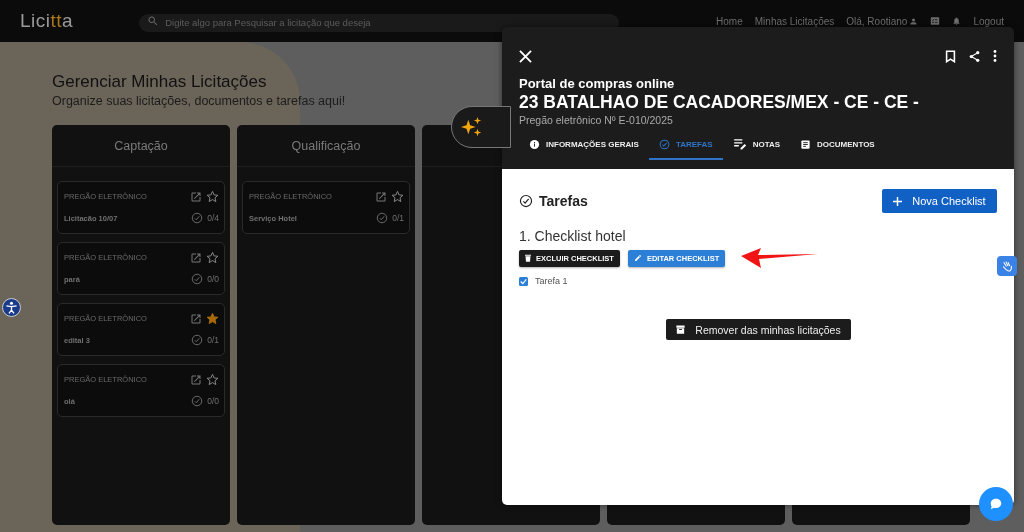 This screenshot has width=1024, height=532. Describe the element at coordinates (914, 21) in the screenshot. I see `person-icon` at that location.